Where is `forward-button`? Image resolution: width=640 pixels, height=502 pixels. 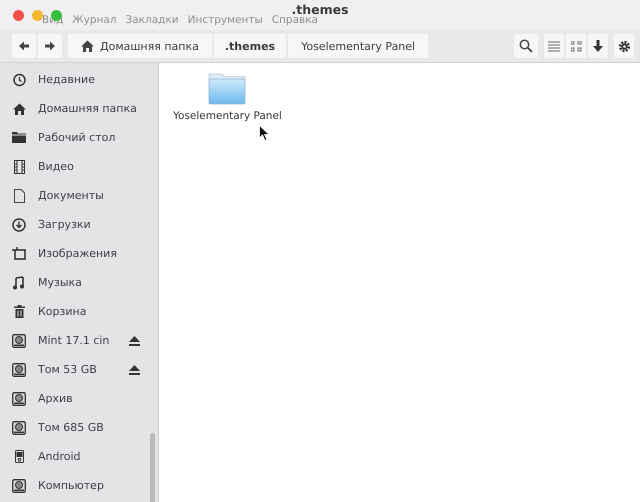
forward-button is located at coordinates (50, 46).